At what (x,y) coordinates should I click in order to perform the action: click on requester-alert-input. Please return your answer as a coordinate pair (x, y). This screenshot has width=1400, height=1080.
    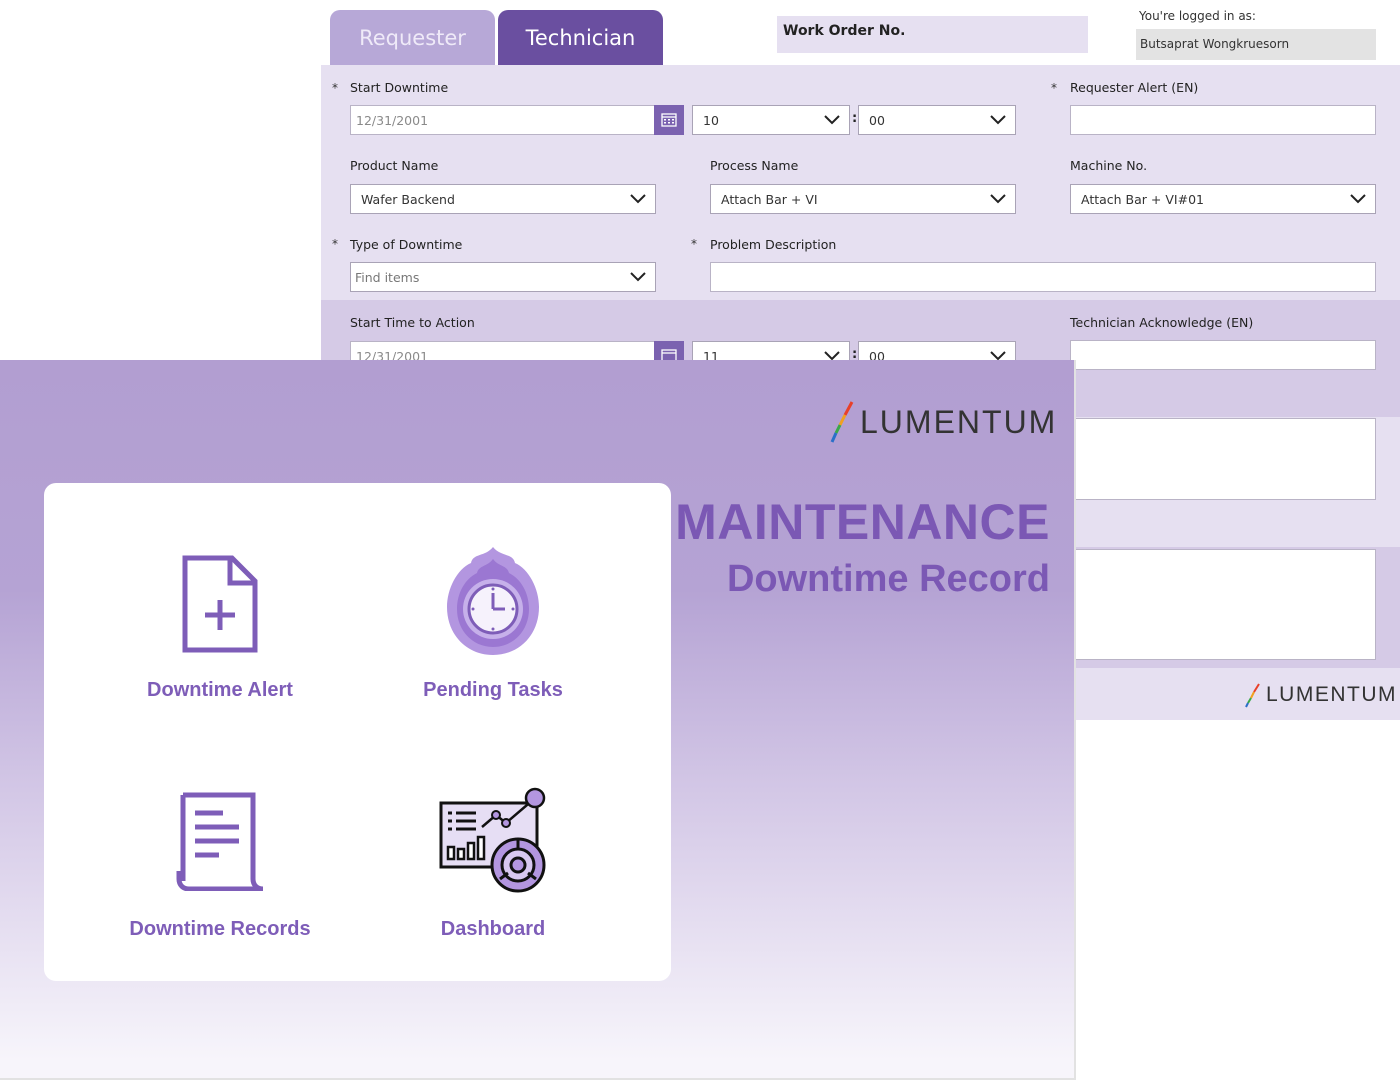
    Looking at the image, I should click on (1223, 120).